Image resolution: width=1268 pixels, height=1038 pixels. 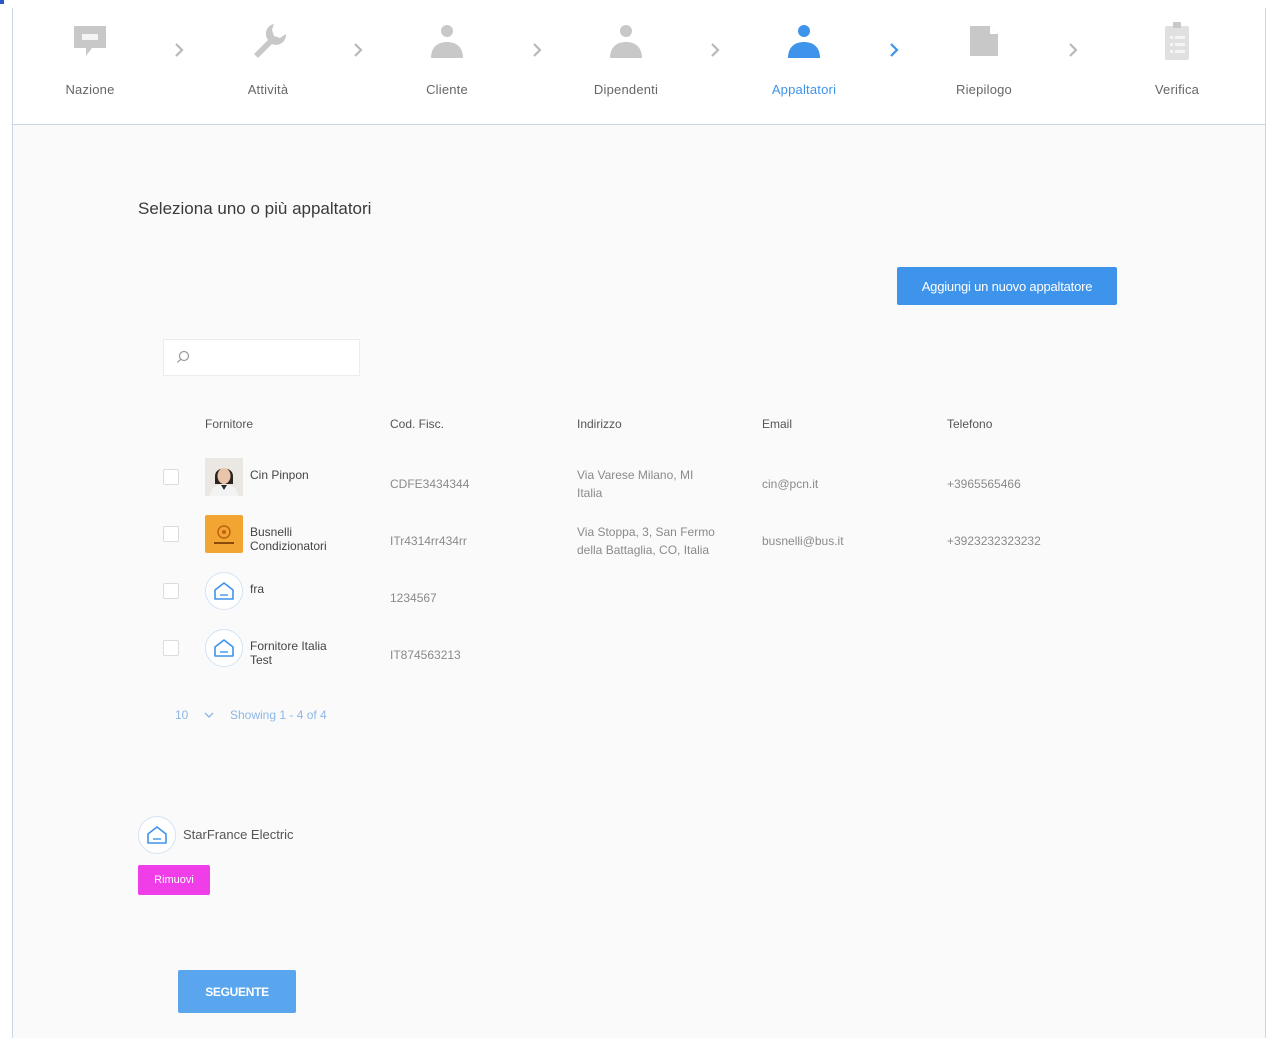 What do you see at coordinates (209, 715) in the screenshot?
I see `chevron-down-icon` at bounding box center [209, 715].